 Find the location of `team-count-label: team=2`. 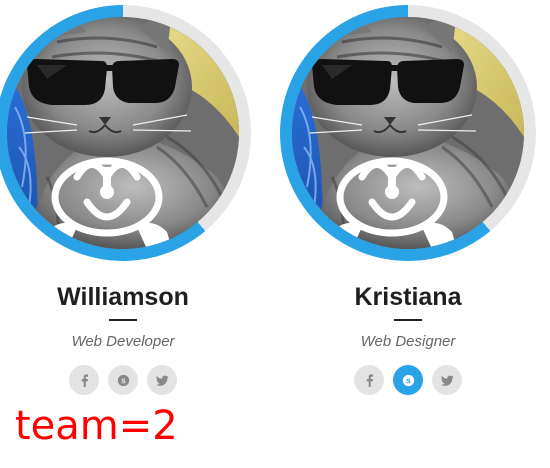

team-count-label: team=2 is located at coordinates (96, 426).